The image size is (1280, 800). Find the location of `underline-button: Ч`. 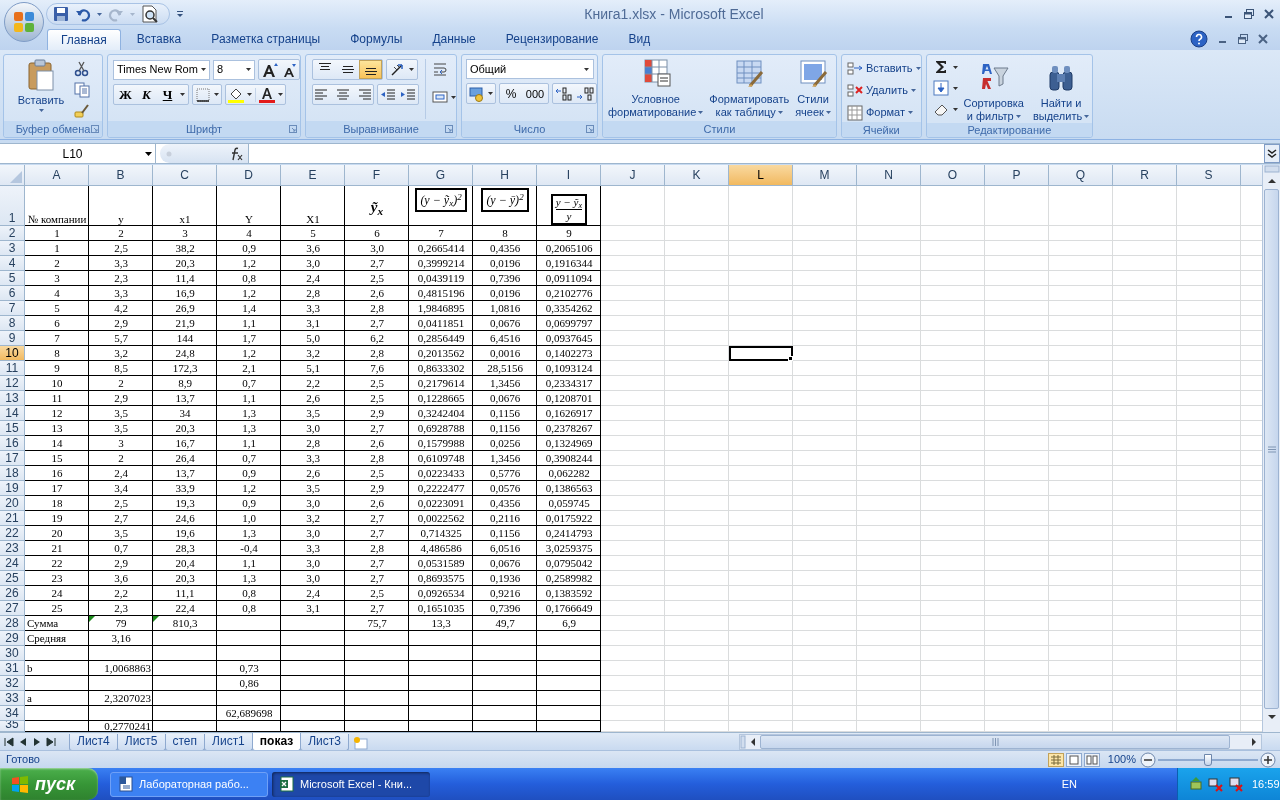

underline-button: Ч is located at coordinates (167, 94).